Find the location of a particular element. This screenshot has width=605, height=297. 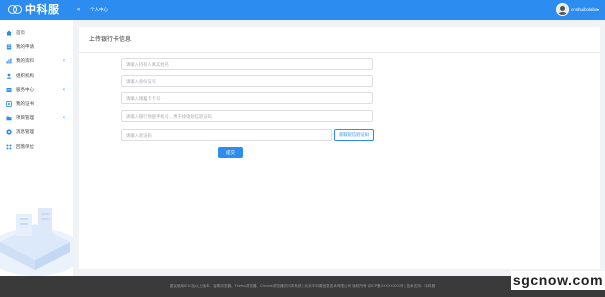

document-icon is located at coordinates (9, 47).